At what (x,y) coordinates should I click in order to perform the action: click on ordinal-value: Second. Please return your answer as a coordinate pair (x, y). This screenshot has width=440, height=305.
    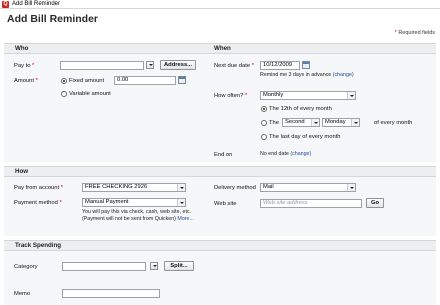
    Looking at the image, I should click on (295, 122).